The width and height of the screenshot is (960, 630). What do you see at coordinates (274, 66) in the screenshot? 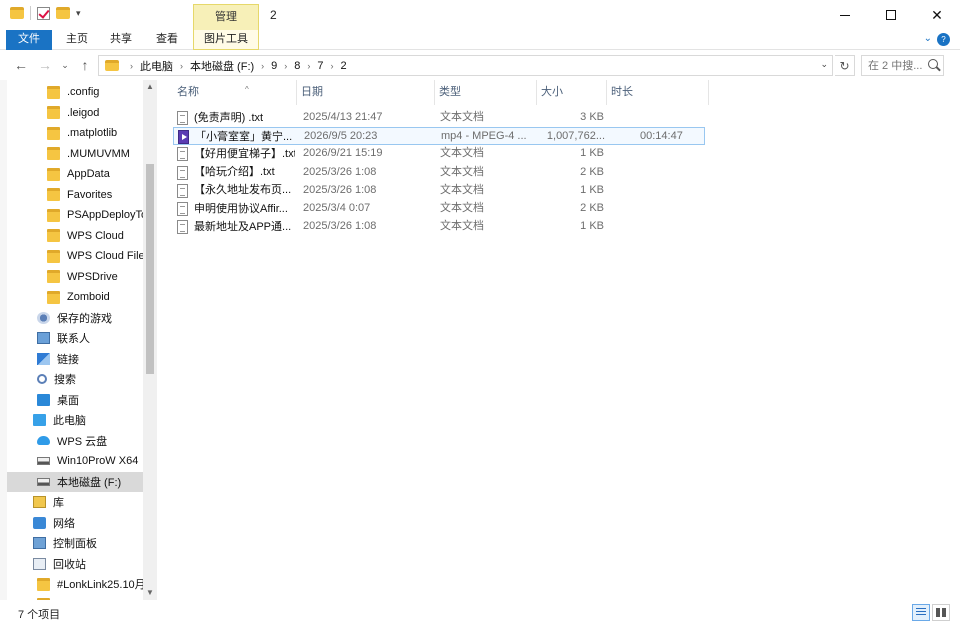
I see `breadcrumb-item: 9` at bounding box center [274, 66].